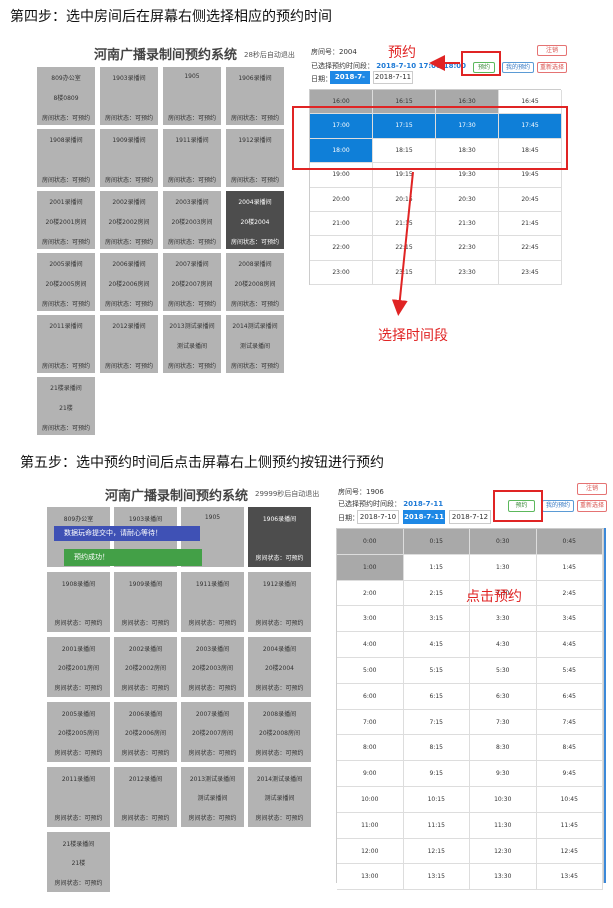  What do you see at coordinates (370, 722) in the screenshot?
I see `time-slot: 7:00` at bounding box center [370, 722].